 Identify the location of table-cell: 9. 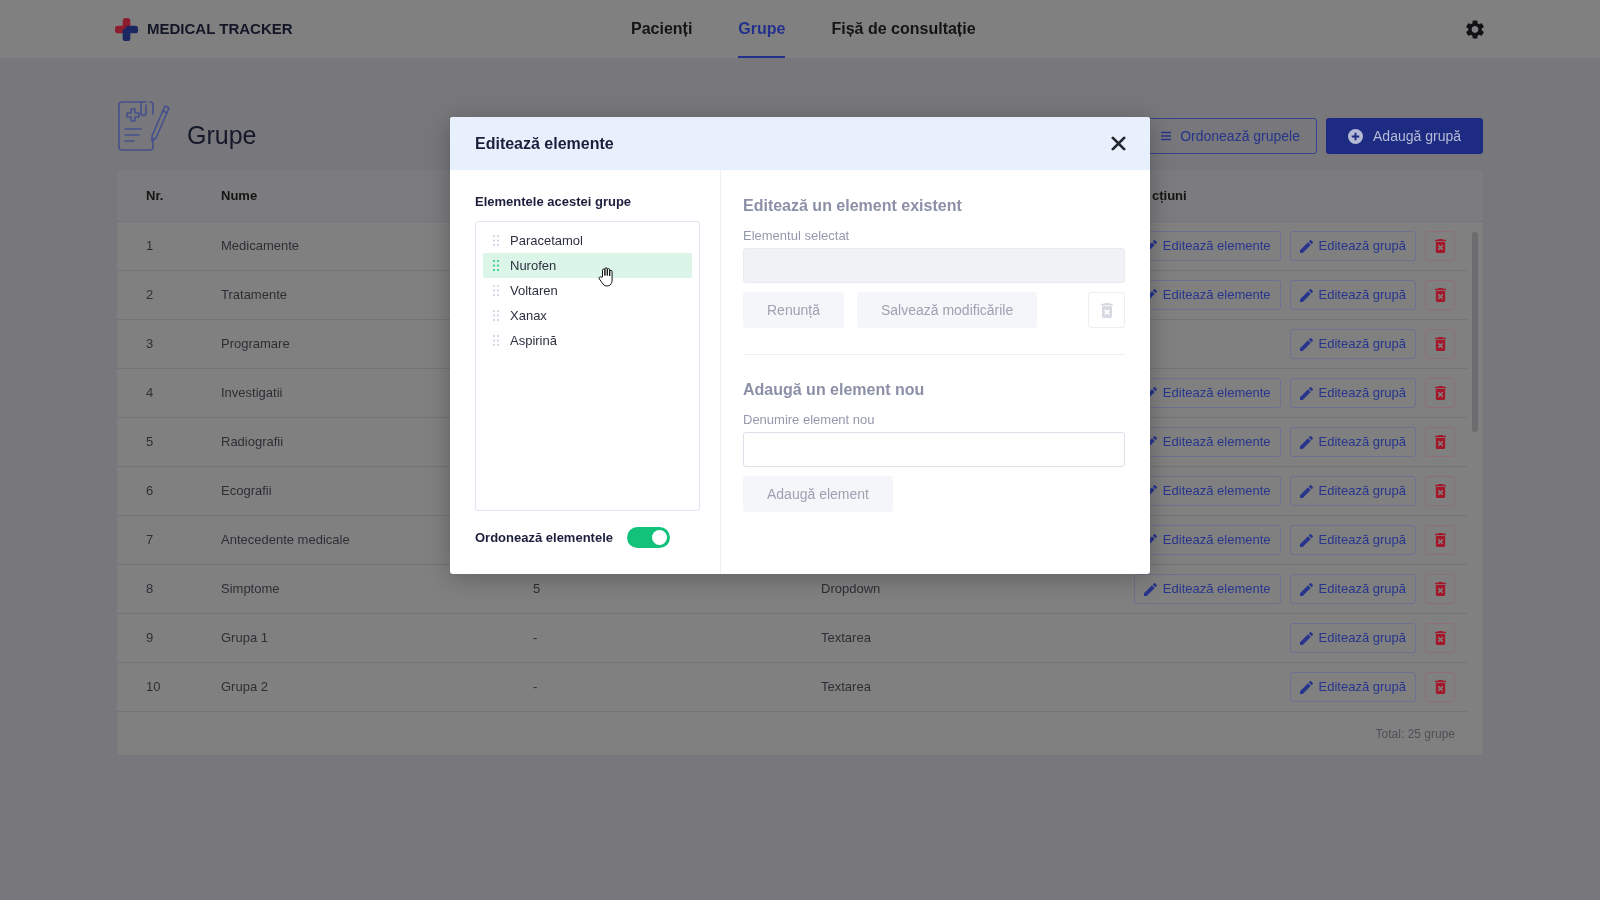
(150, 638).